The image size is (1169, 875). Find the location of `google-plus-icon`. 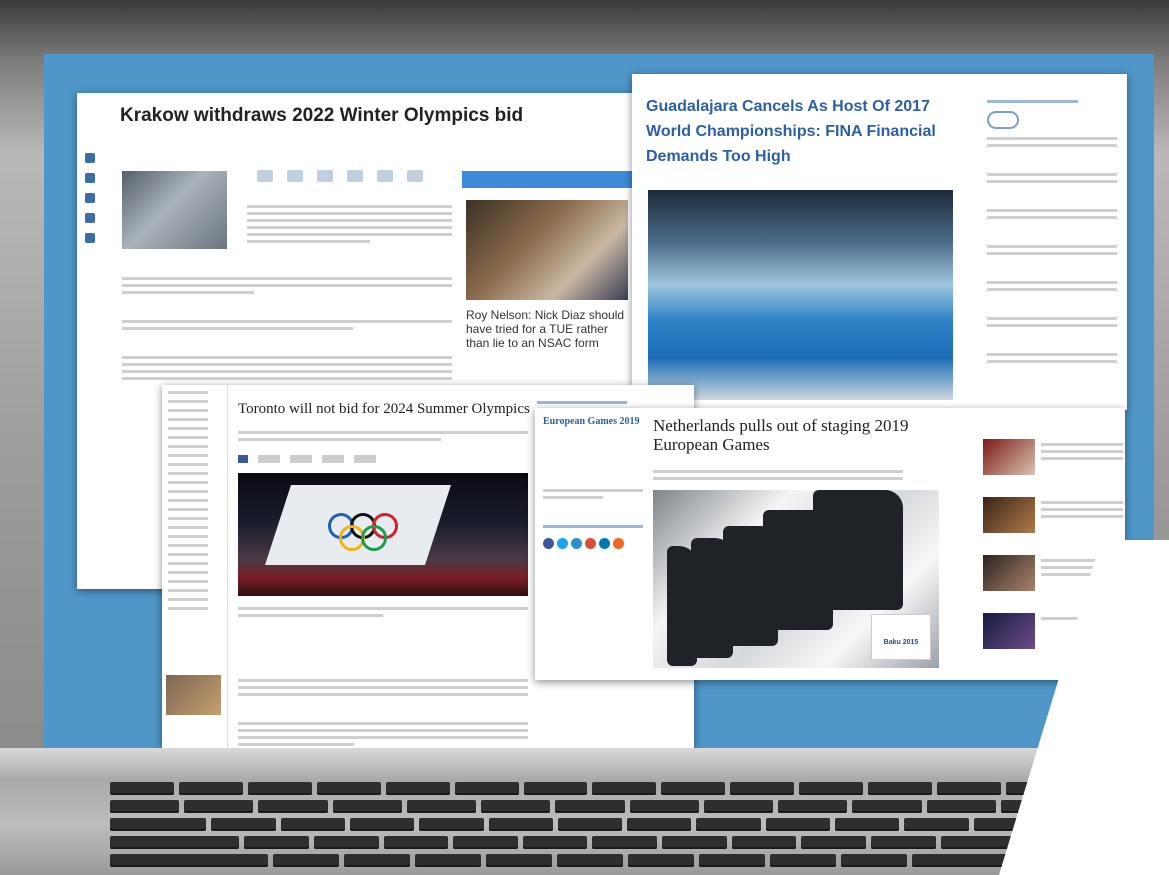

google-plus-icon is located at coordinates (590, 543).